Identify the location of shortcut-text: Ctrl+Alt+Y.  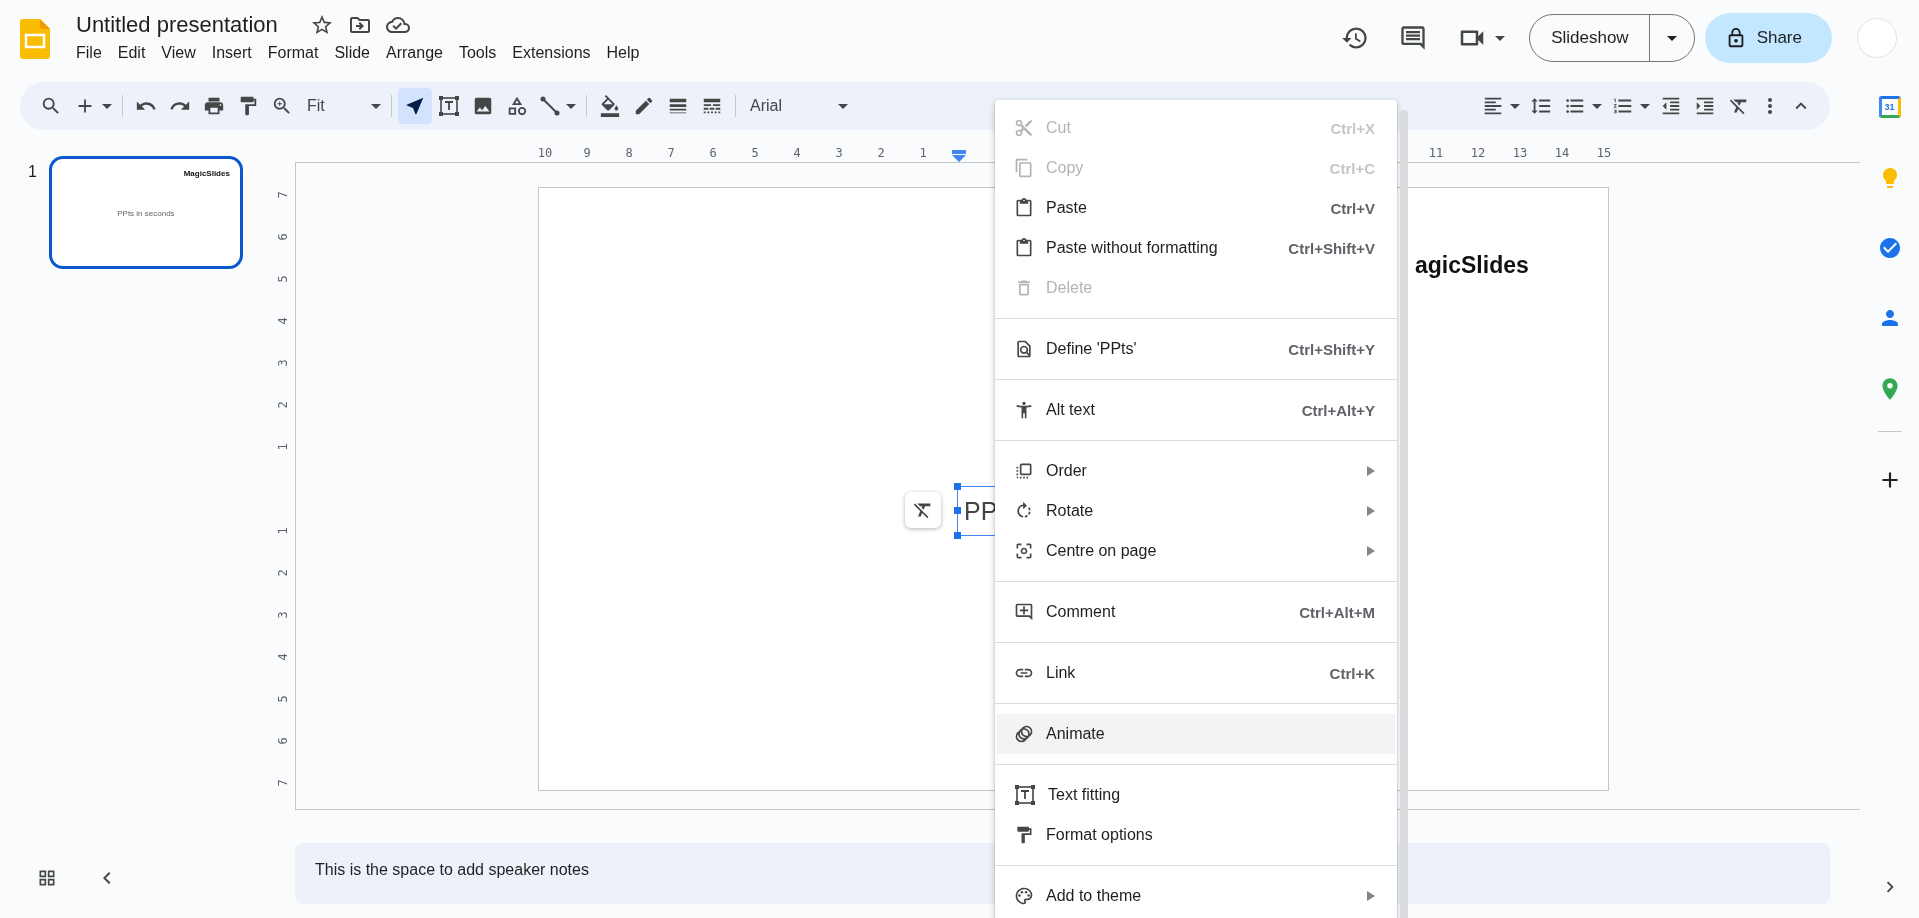
(1338, 410).